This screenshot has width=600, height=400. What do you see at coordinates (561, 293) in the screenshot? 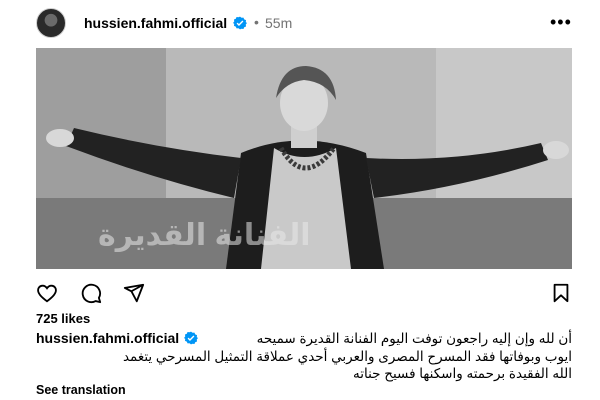
I see `bookmark-icon` at bounding box center [561, 293].